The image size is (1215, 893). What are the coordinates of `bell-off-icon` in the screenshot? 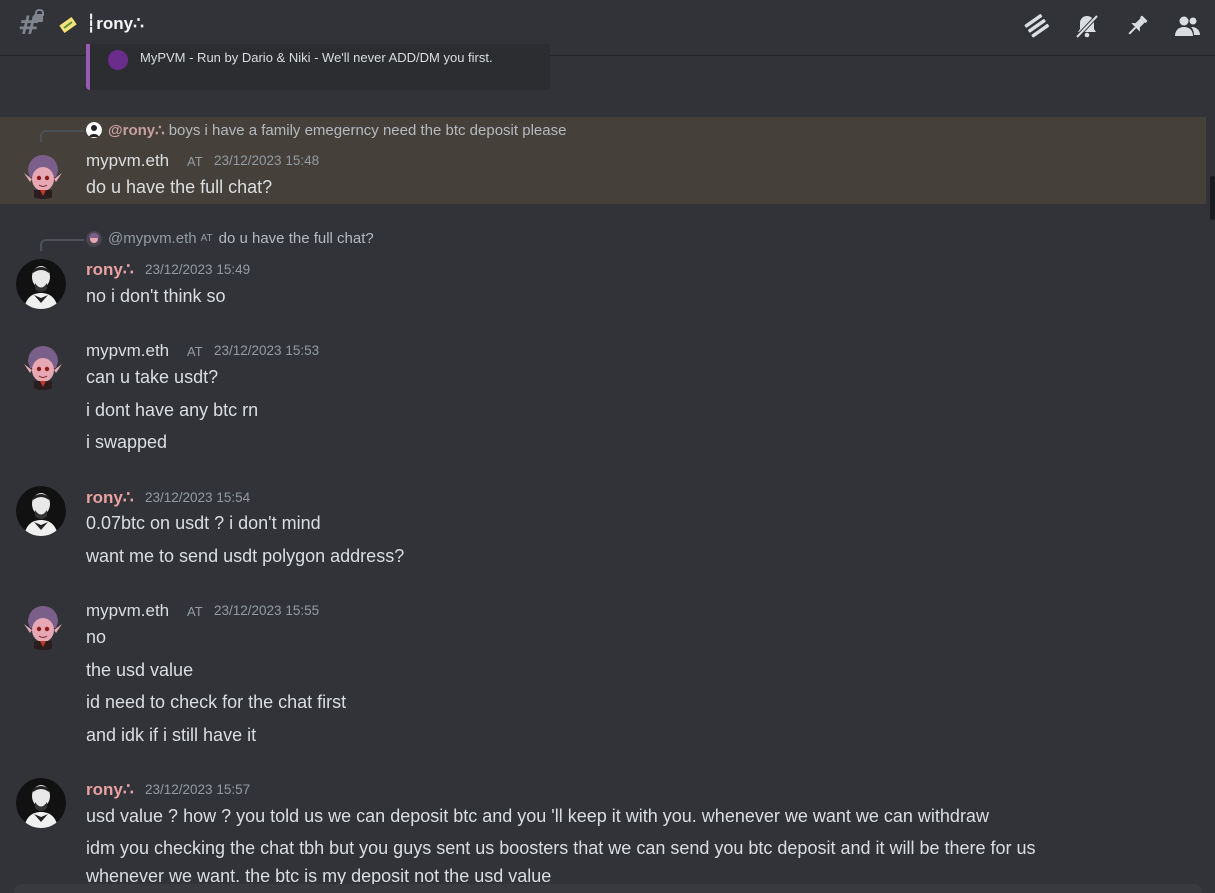 It's located at (1087, 26).